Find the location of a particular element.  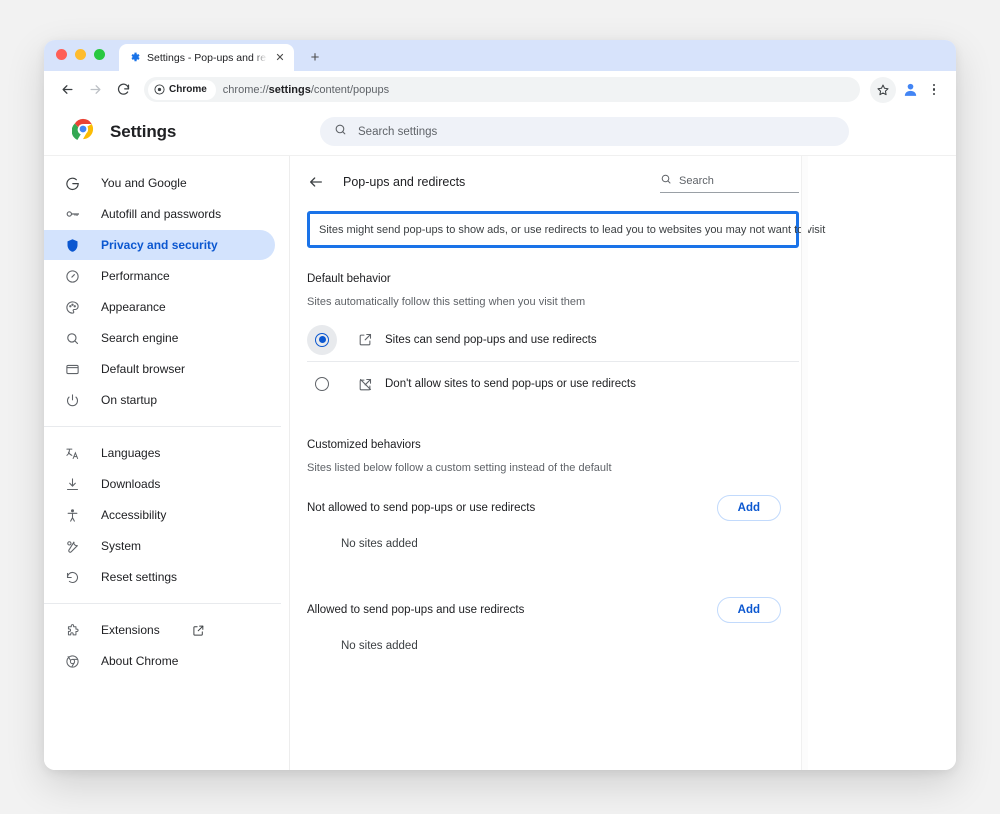

sidebar-item-extensions: Extensions is located at coordinates (159, 630).